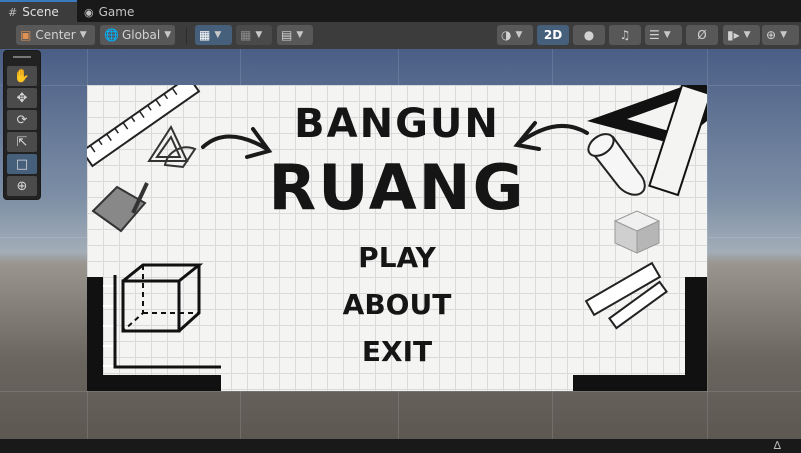  I want to click on editor-tab-bar: # Scene ◉ Game, so click(400, 11).